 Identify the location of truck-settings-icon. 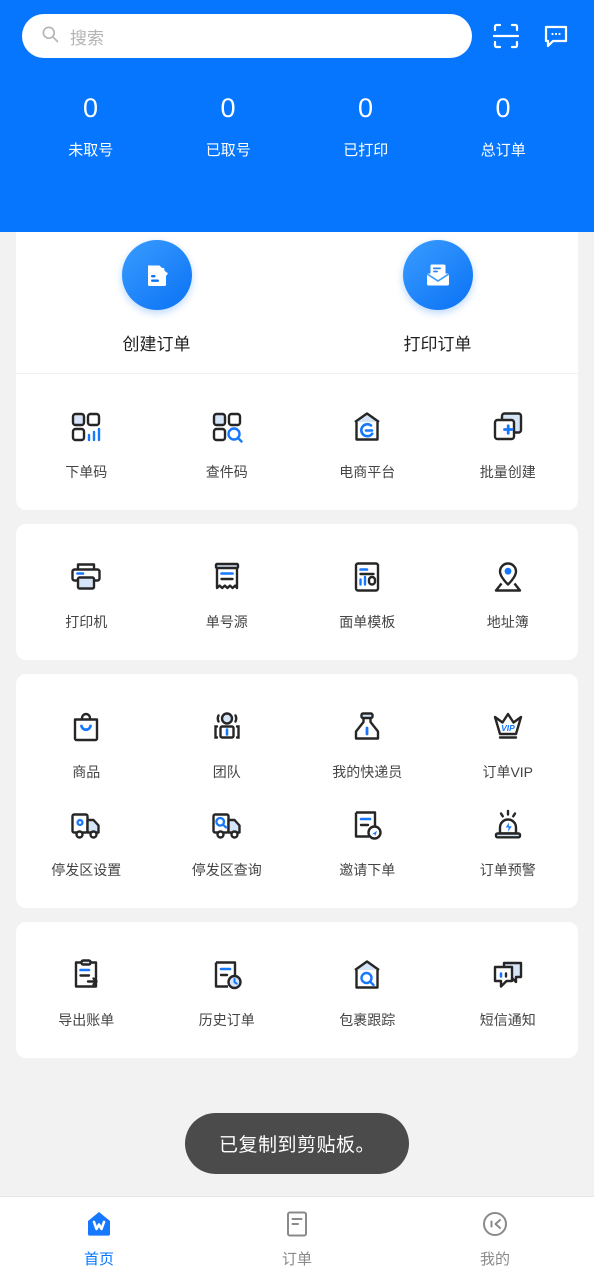
(86, 825).